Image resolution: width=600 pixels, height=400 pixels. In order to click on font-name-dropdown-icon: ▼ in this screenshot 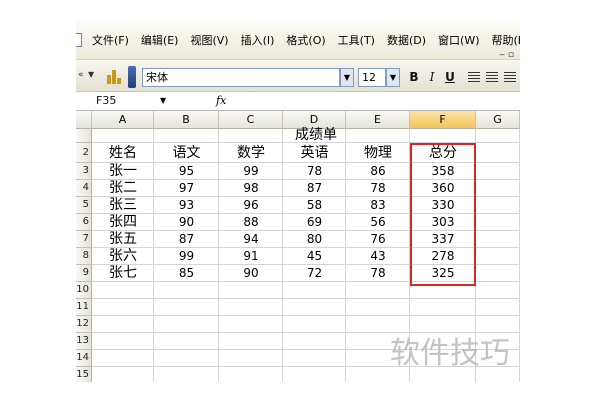, I will do `click(347, 77)`.